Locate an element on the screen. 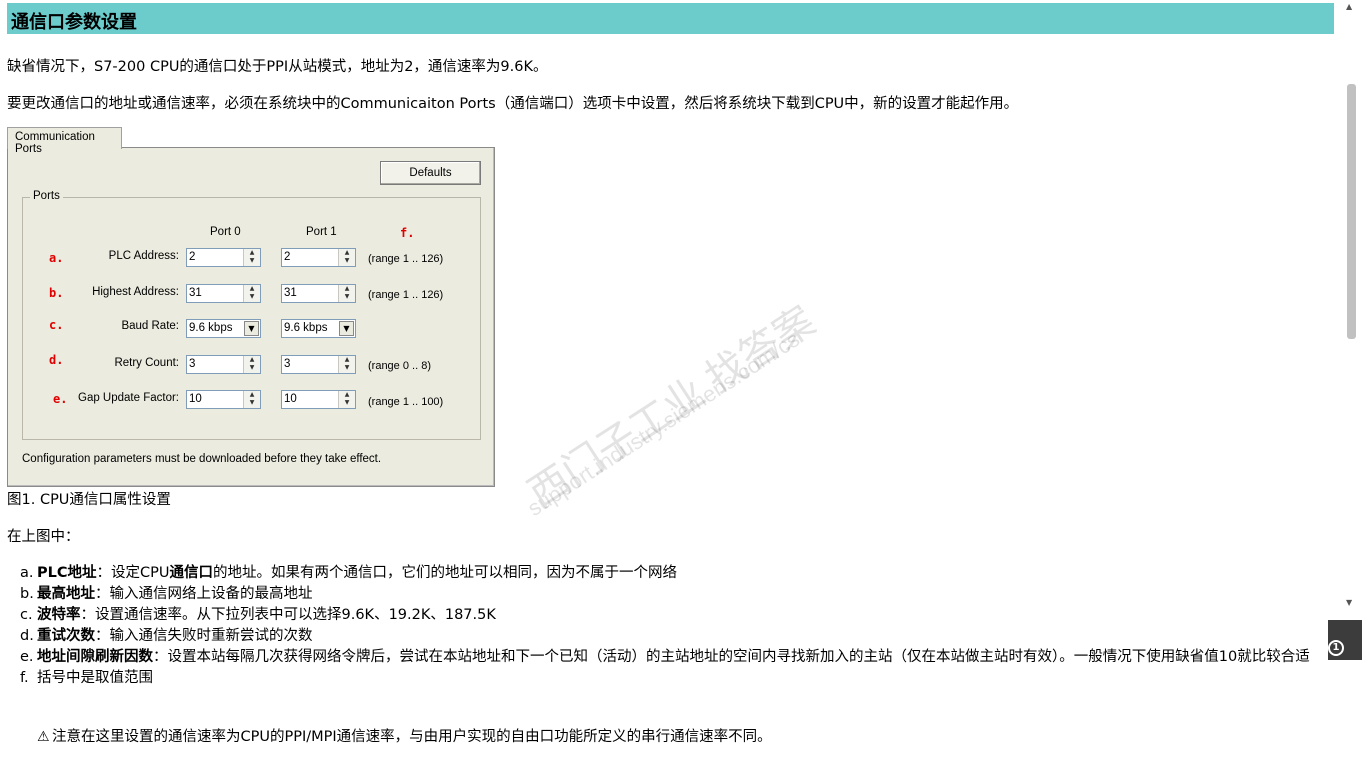 The height and width of the screenshot is (768, 1366). list-text: 的地址。如果有两个通信口，它们的地址可以相同，因为不属于一个网络 is located at coordinates (445, 573).